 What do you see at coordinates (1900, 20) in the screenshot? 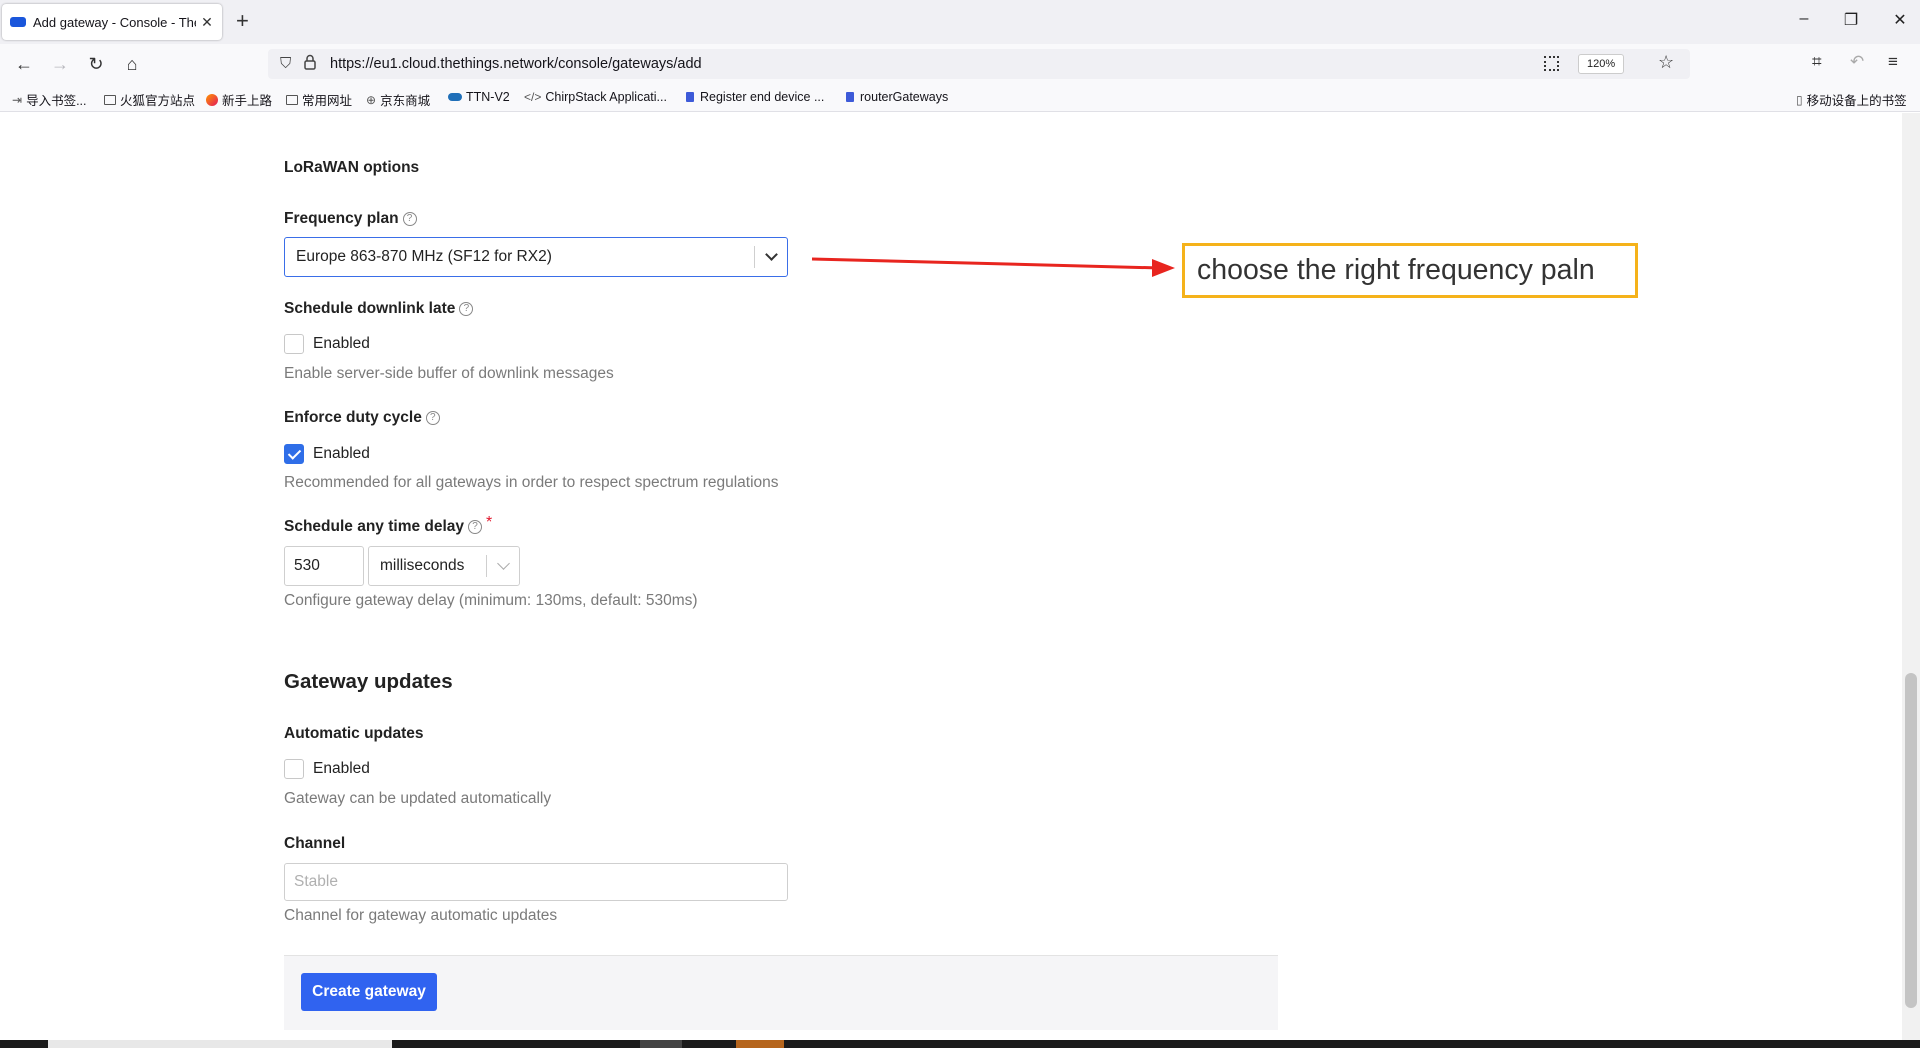
I see `close-window-icon: ✕` at bounding box center [1900, 20].